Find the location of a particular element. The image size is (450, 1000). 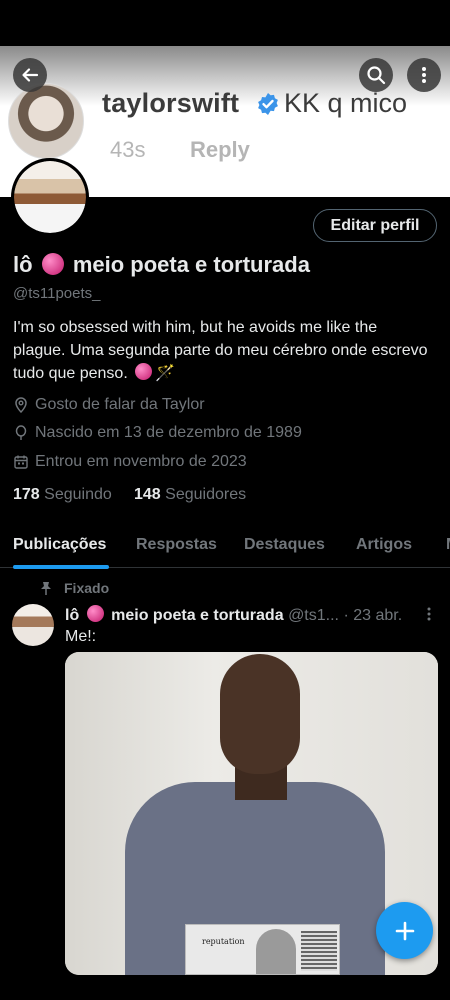

post-author-avatar is located at coordinates (33, 625).